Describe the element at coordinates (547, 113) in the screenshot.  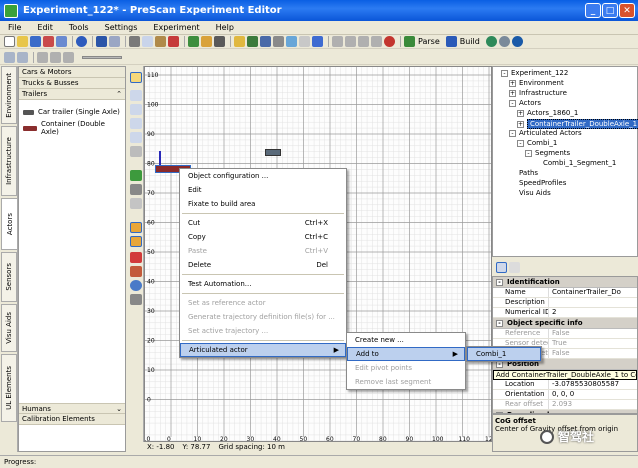
I see `tree-node: + Actors_1860_1` at that location.